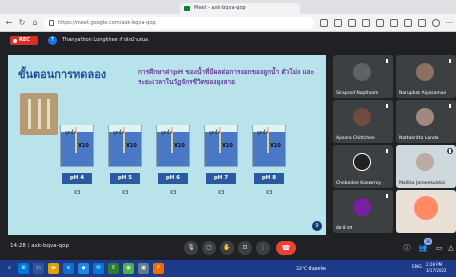 The image size is (456, 277). What do you see at coordinates (15, 40) in the screenshot?
I see `record-icon` at bounding box center [15, 40].